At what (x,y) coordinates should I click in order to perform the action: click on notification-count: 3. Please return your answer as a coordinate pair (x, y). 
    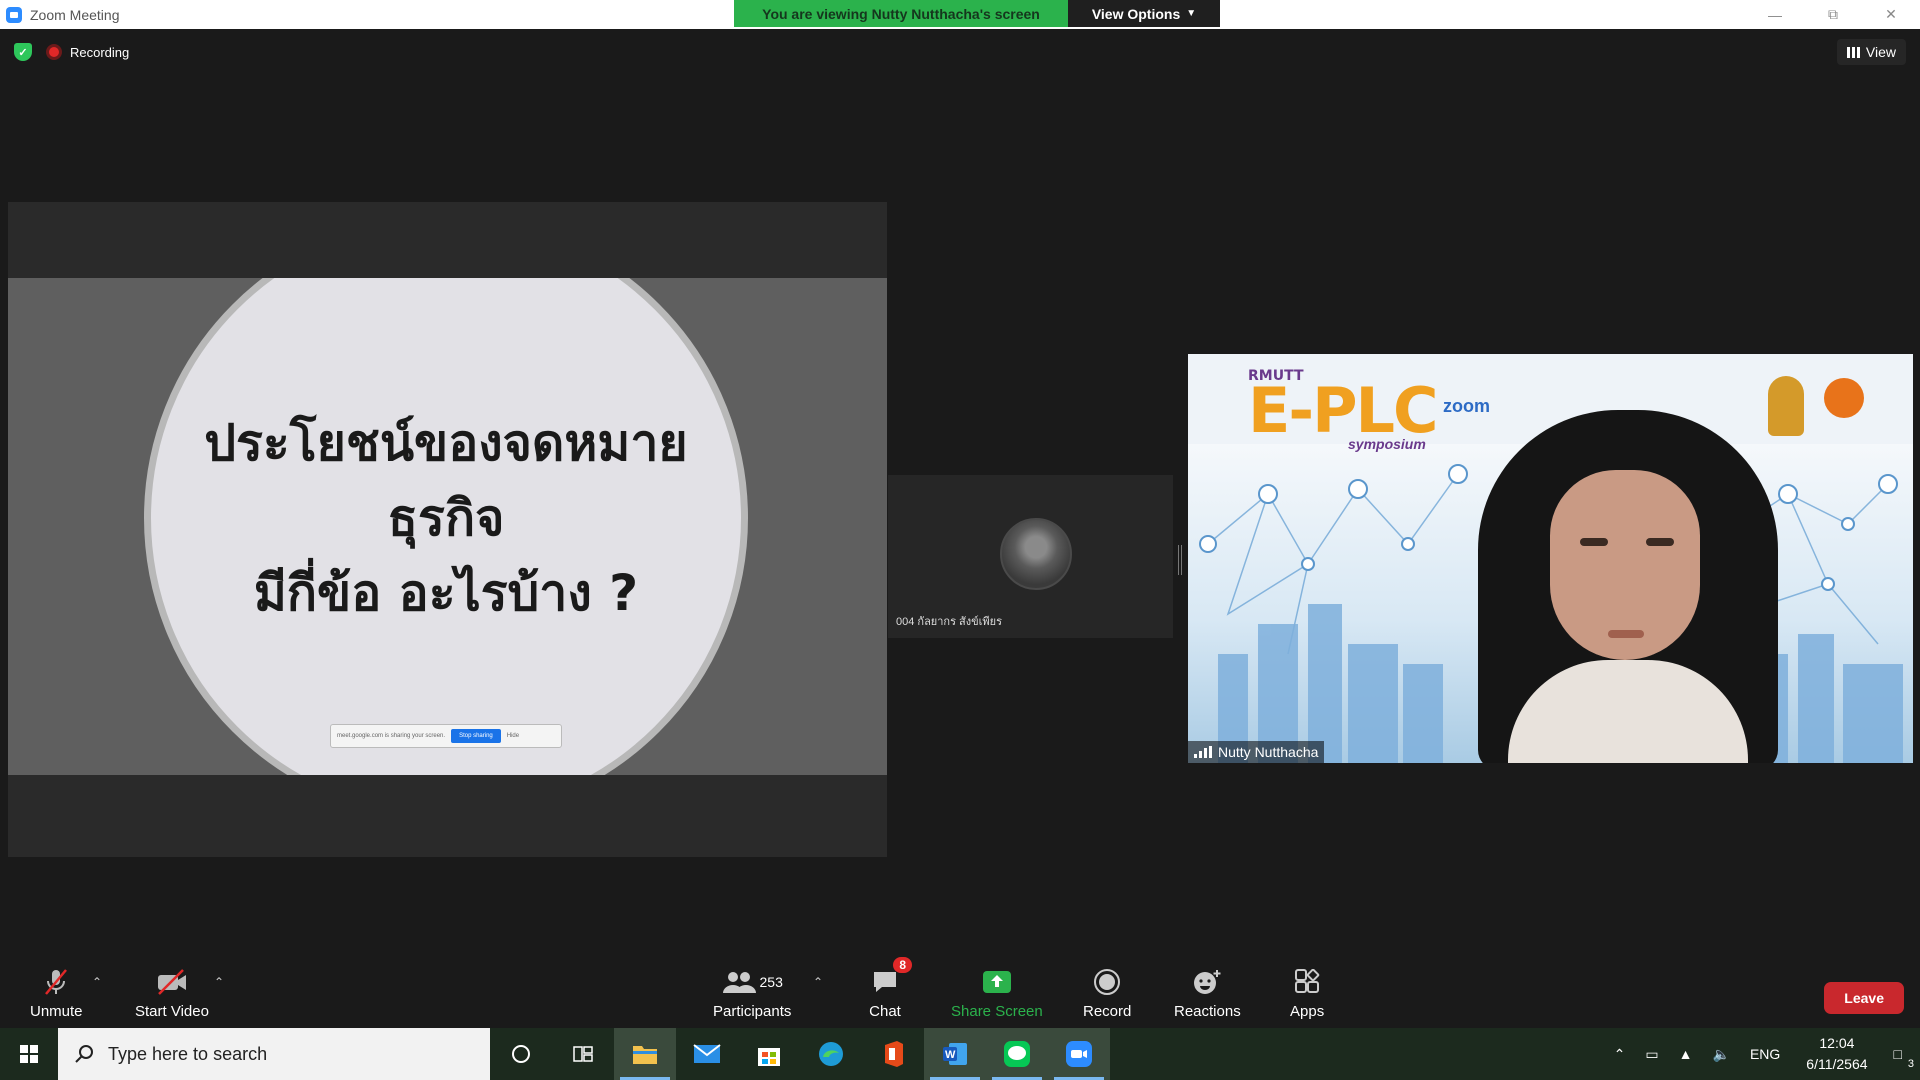
    Looking at the image, I should click on (1910, 1064).